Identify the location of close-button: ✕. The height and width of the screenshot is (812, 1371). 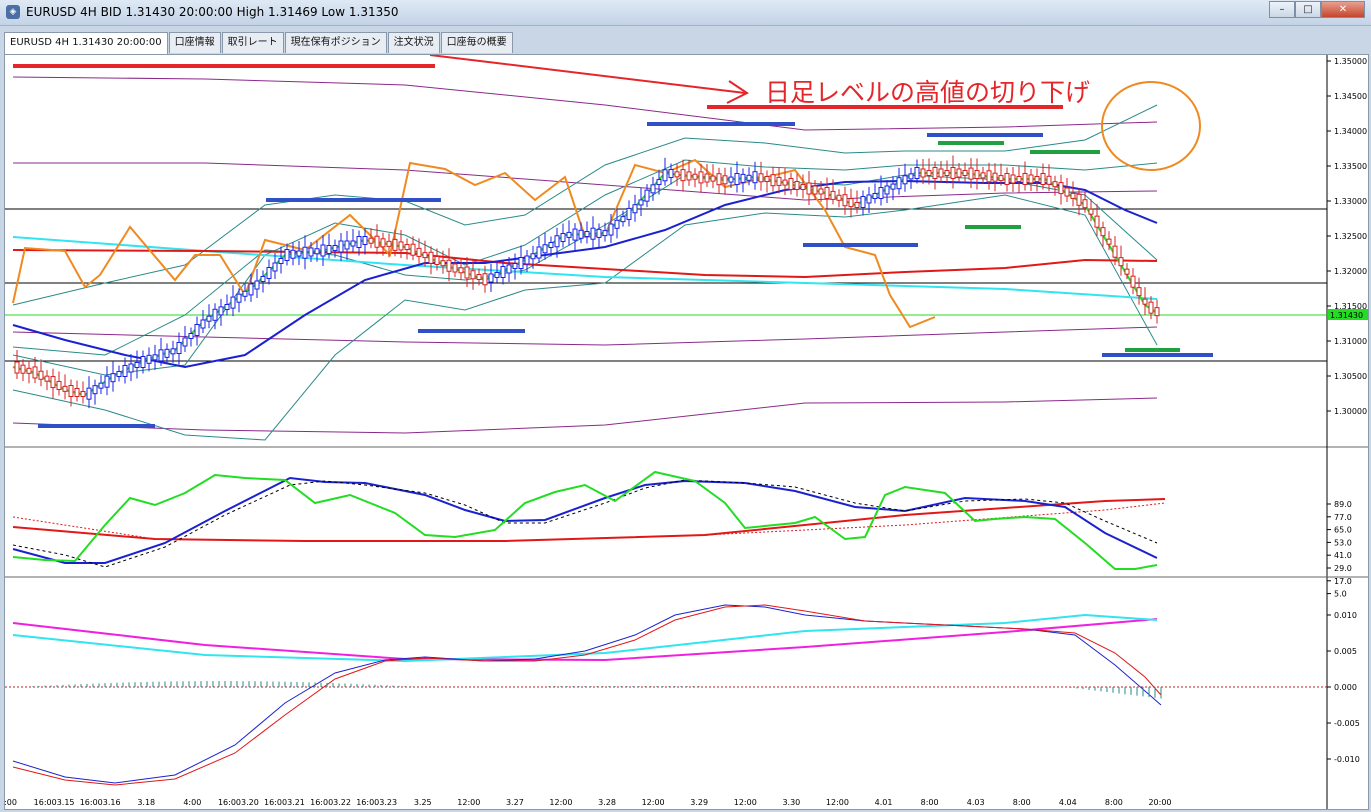
(1343, 9).